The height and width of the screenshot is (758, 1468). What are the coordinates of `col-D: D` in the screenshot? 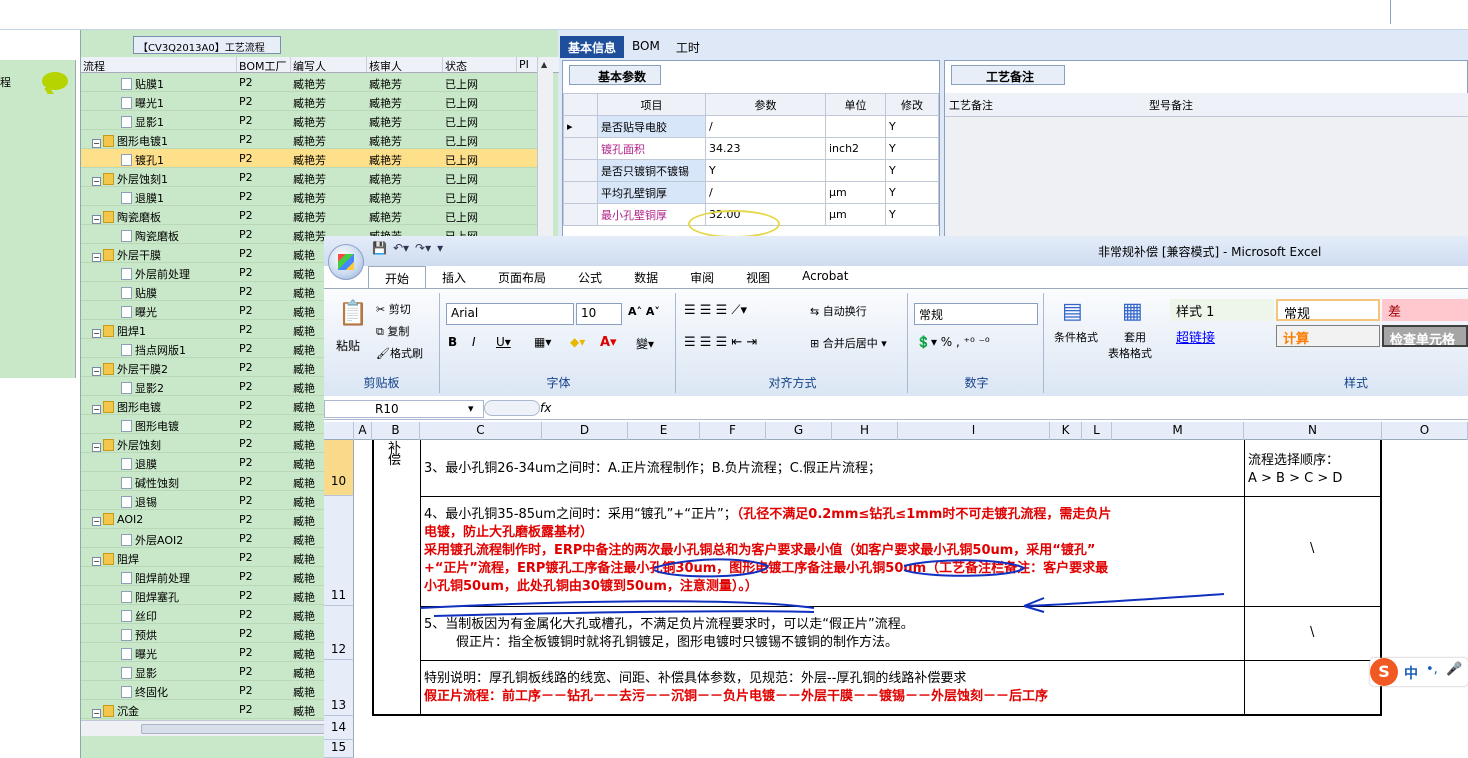 It's located at (585, 431).